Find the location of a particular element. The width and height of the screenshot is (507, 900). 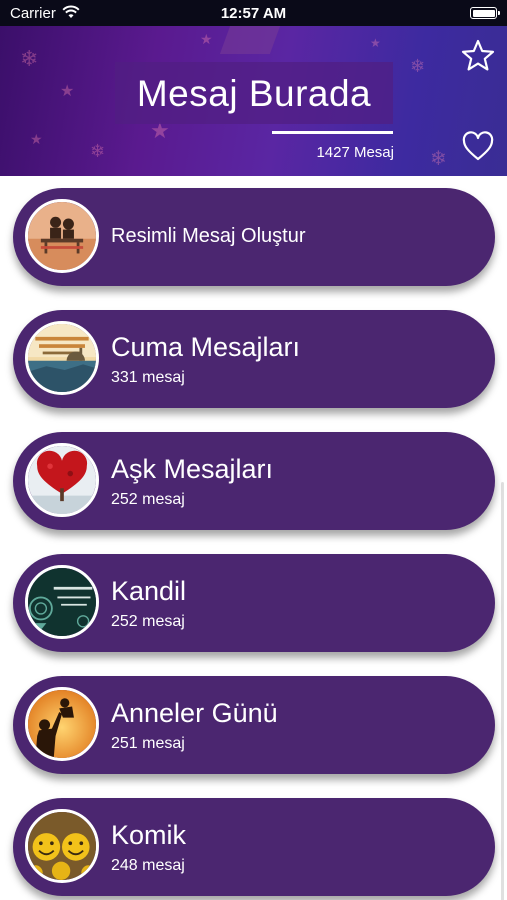

star-outline-icon is located at coordinates (478, 56).